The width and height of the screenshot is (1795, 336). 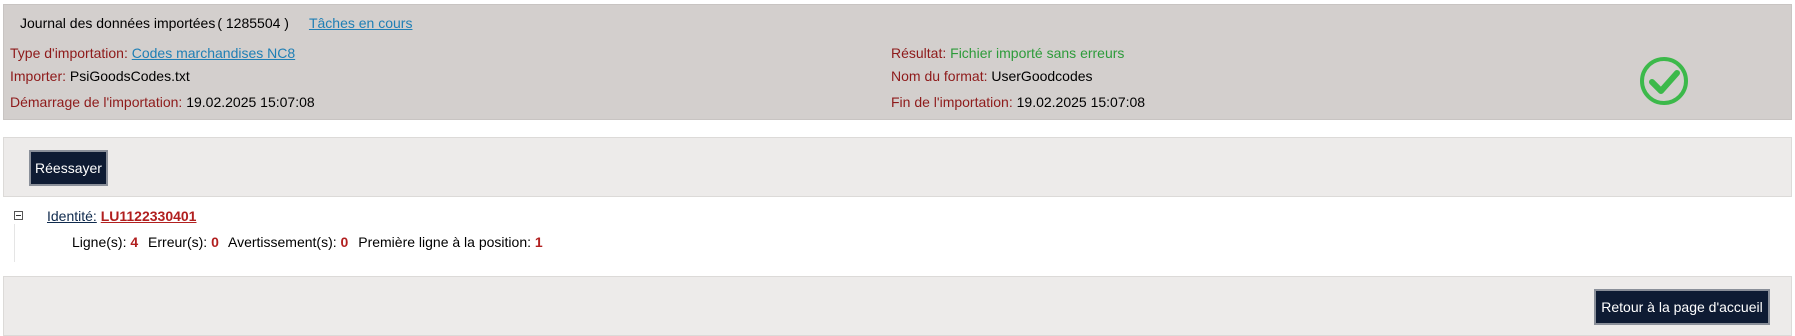 What do you see at coordinates (253, 23) in the screenshot?
I see `journal-id: ( 1285504 )` at bounding box center [253, 23].